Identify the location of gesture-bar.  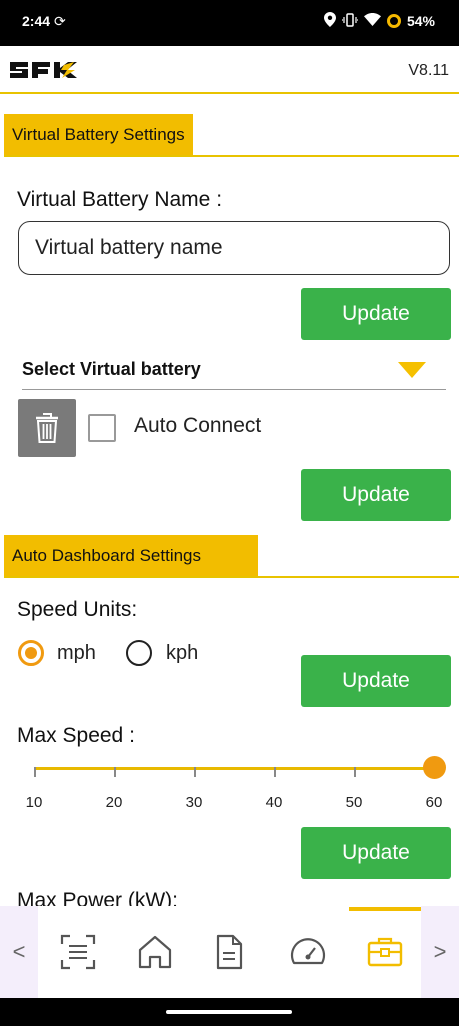
(229, 1012).